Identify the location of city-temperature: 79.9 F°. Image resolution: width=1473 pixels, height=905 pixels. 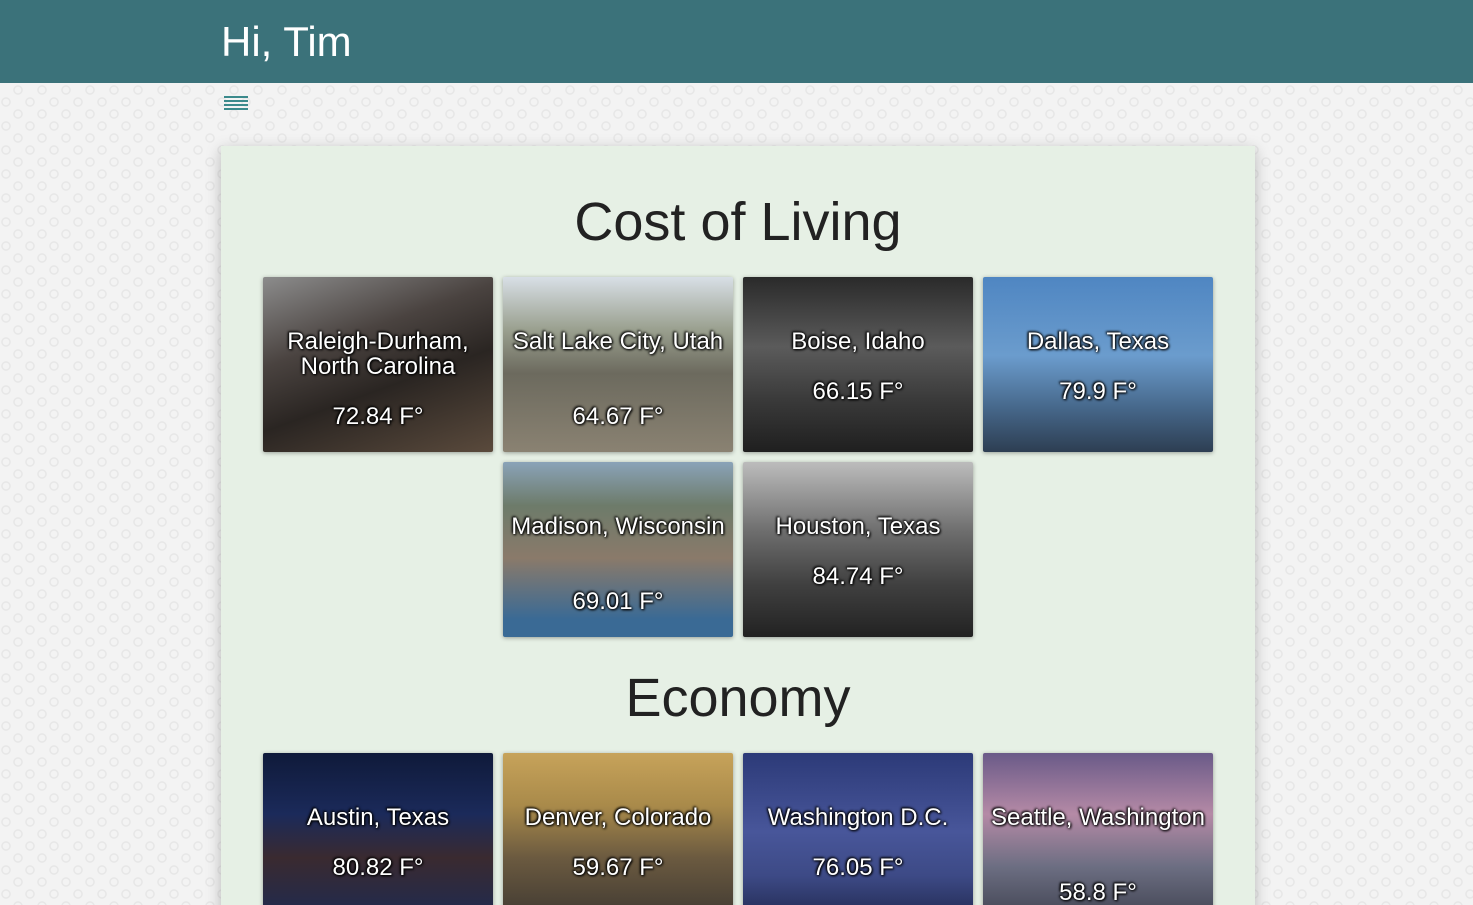
(1098, 391).